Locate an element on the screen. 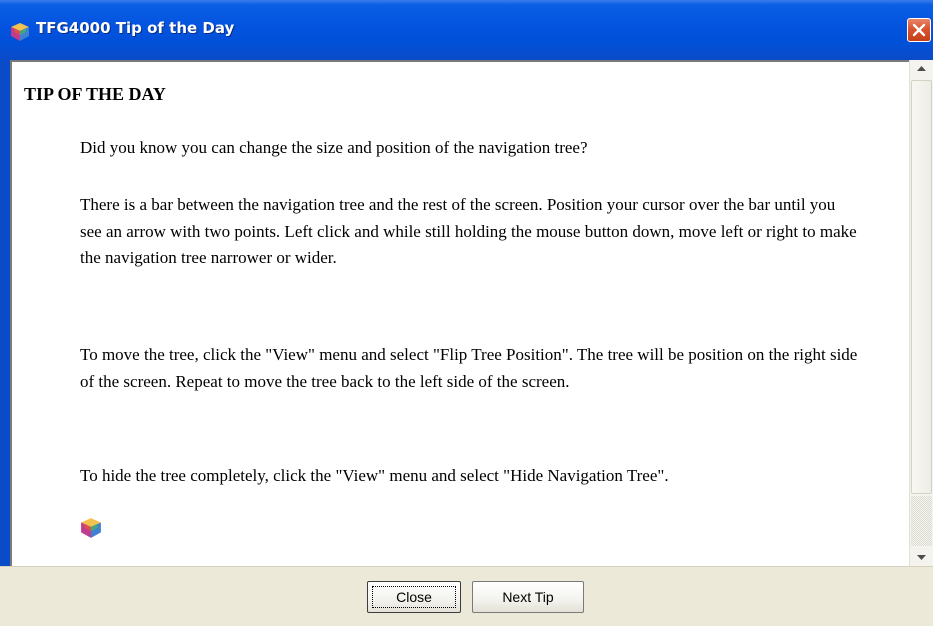 The height and width of the screenshot is (626, 933). scroll-down-button is located at coordinates (921, 556).